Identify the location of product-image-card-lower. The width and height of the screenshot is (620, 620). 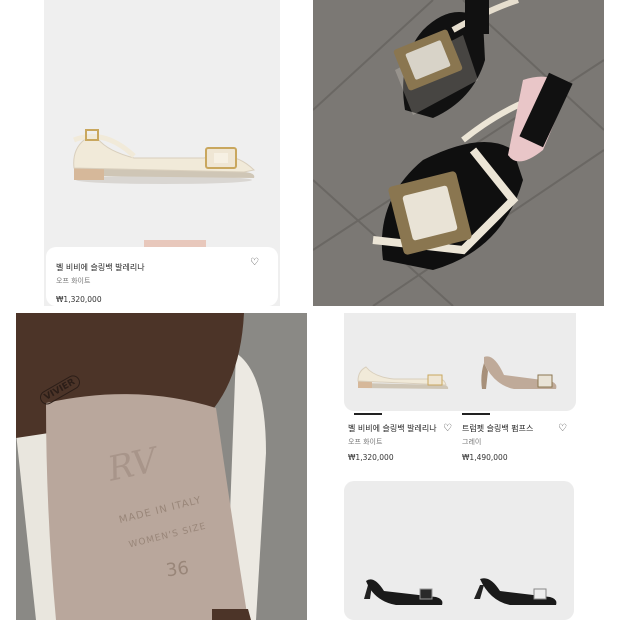
(459, 550).